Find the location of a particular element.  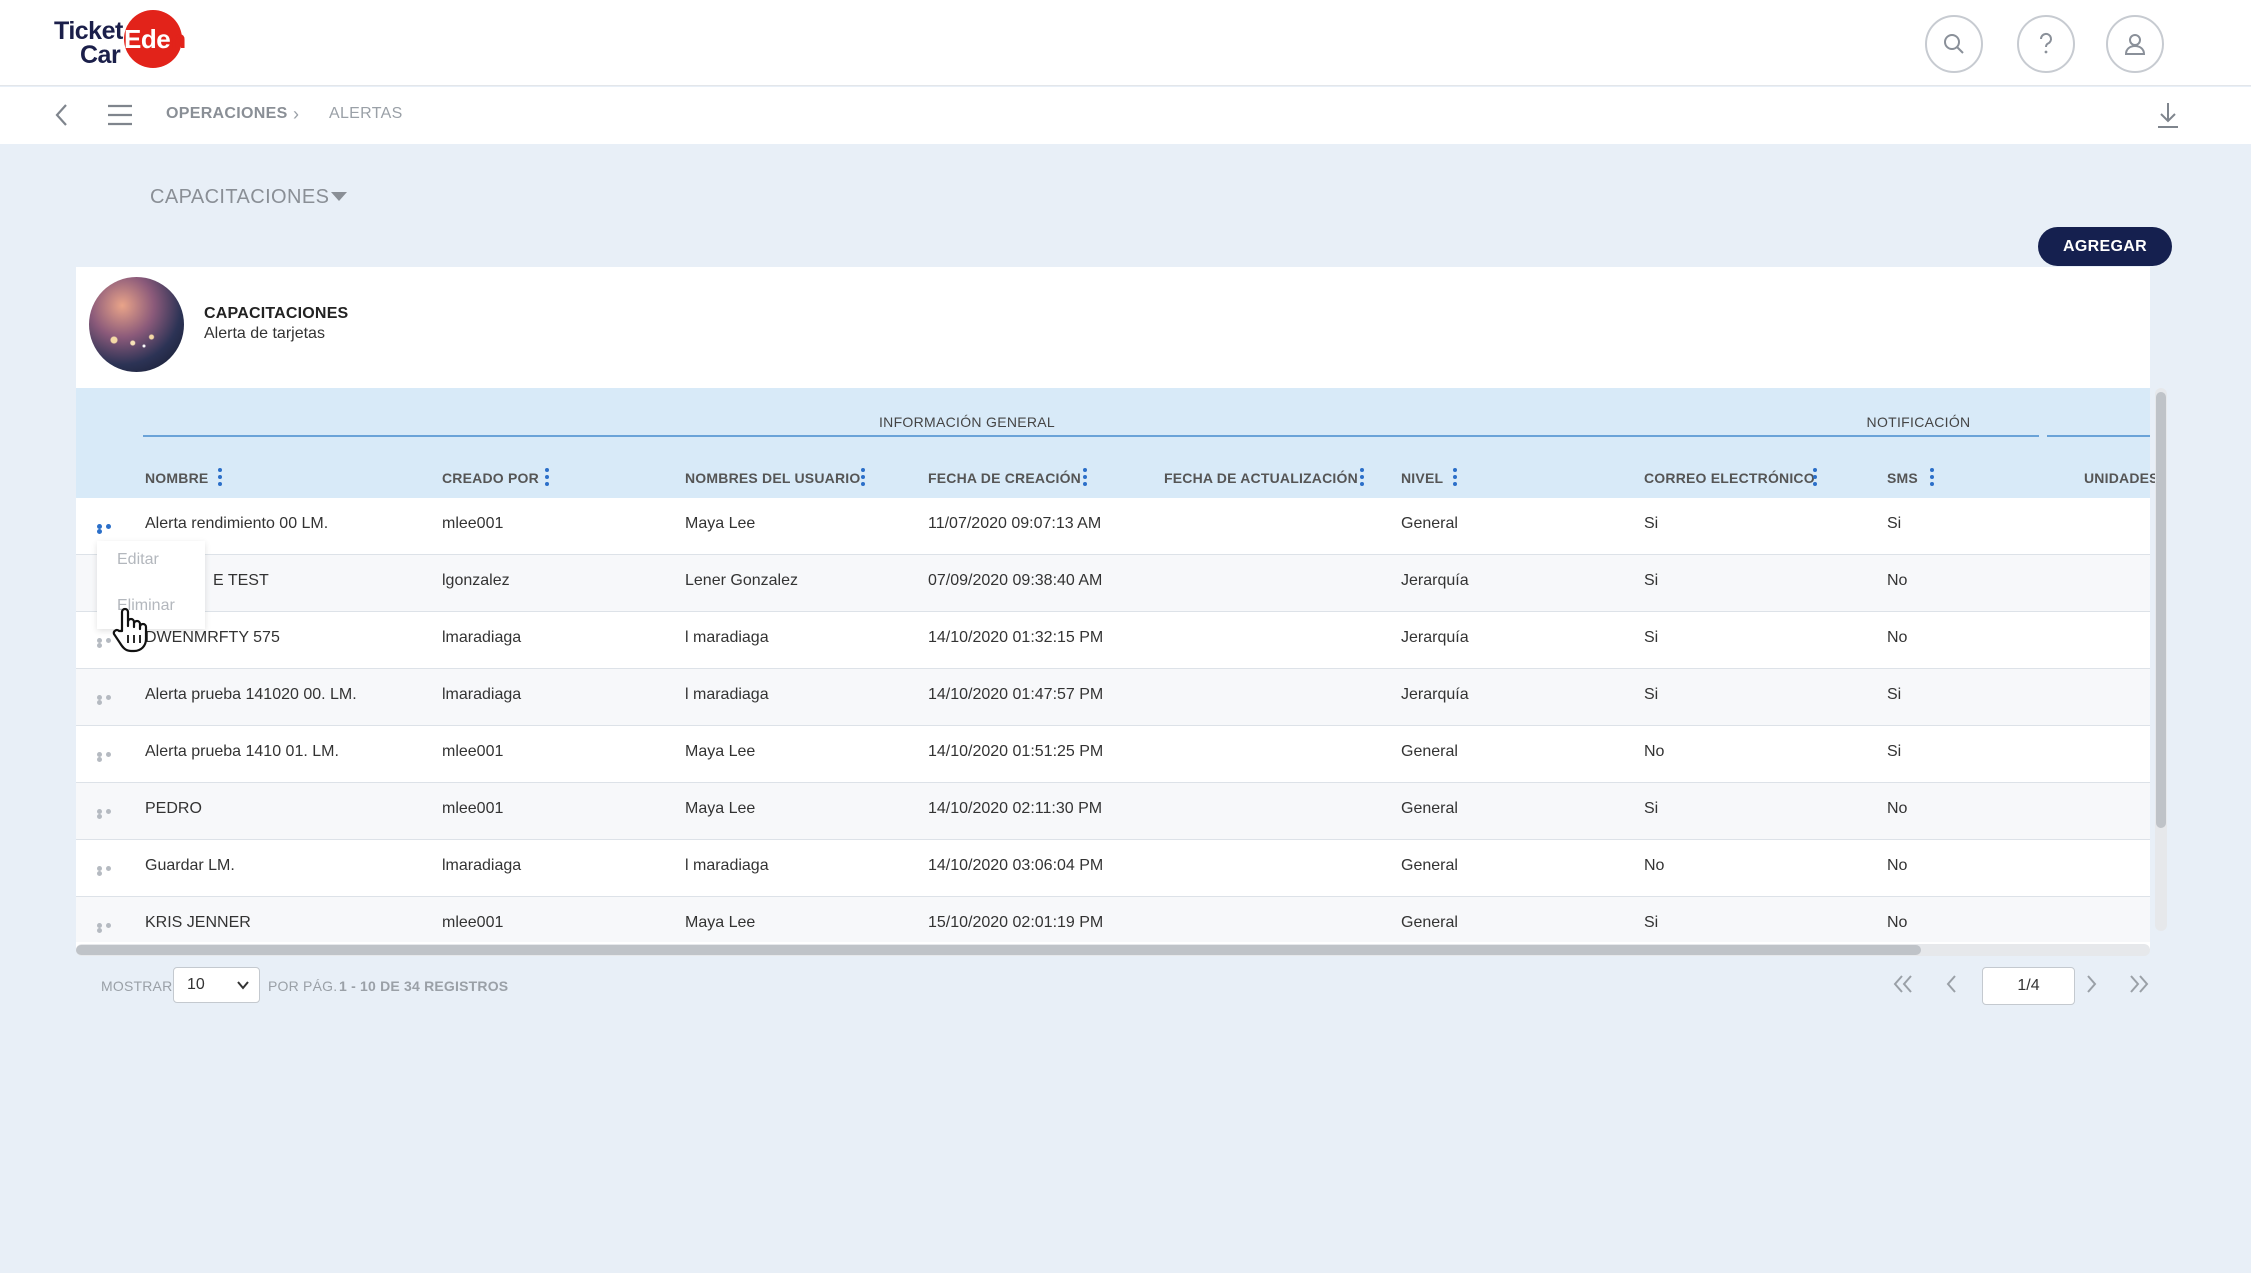

col-nombres-usuario: NOMBRES DEL USUARIO is located at coordinates (772, 478).